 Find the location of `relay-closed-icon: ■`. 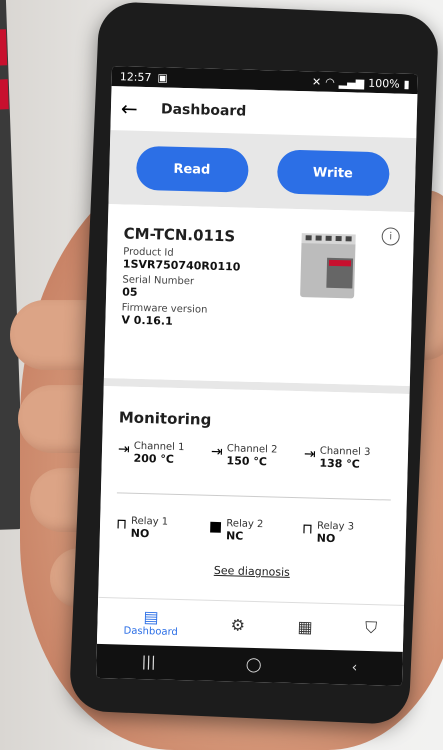

relay-closed-icon: ■ is located at coordinates (215, 527).